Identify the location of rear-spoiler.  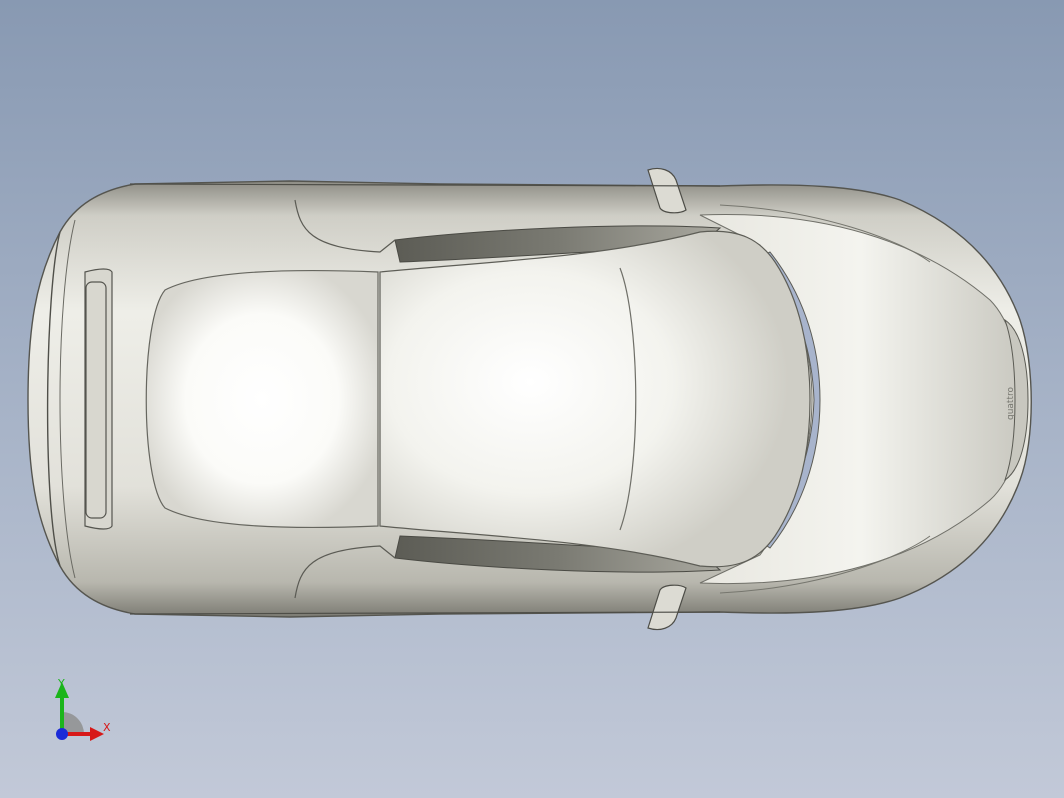
(98, 399).